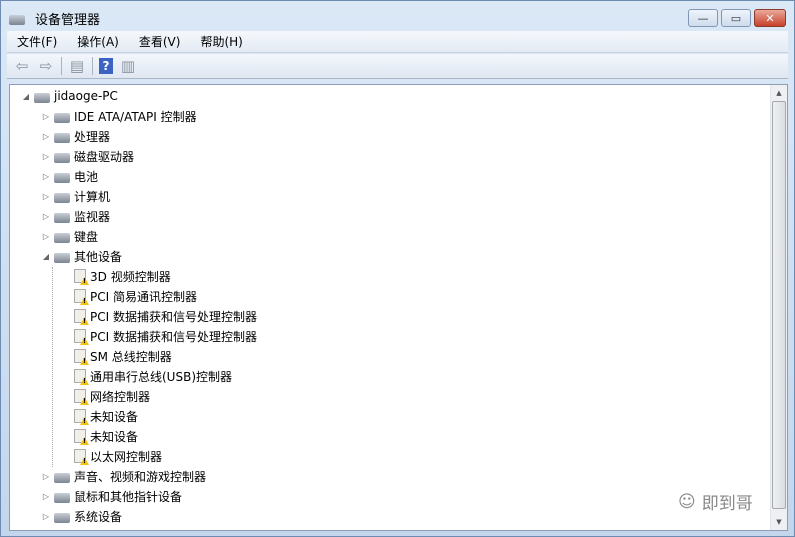  Describe the element at coordinates (104, 156) in the screenshot. I see `tree-item-label: 磁盘驱动器` at that location.